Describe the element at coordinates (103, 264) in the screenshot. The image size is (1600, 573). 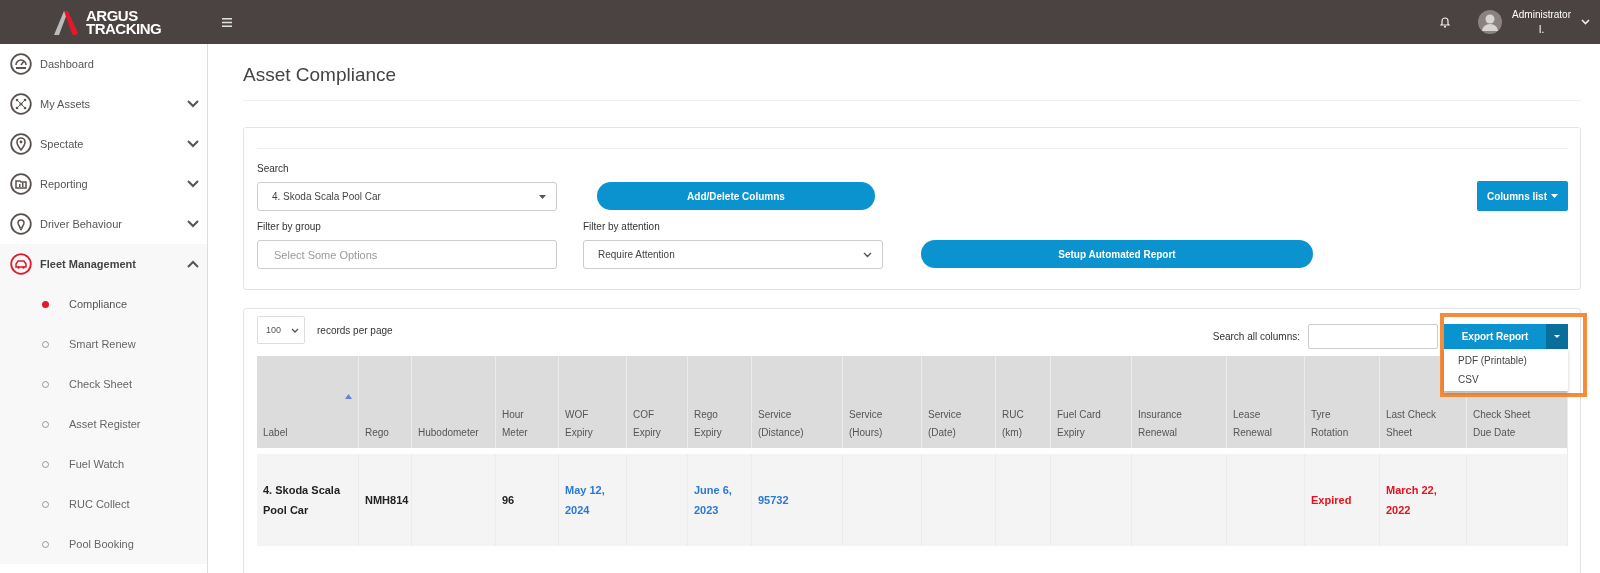
I see `sidebar-item: Fleet Management` at that location.